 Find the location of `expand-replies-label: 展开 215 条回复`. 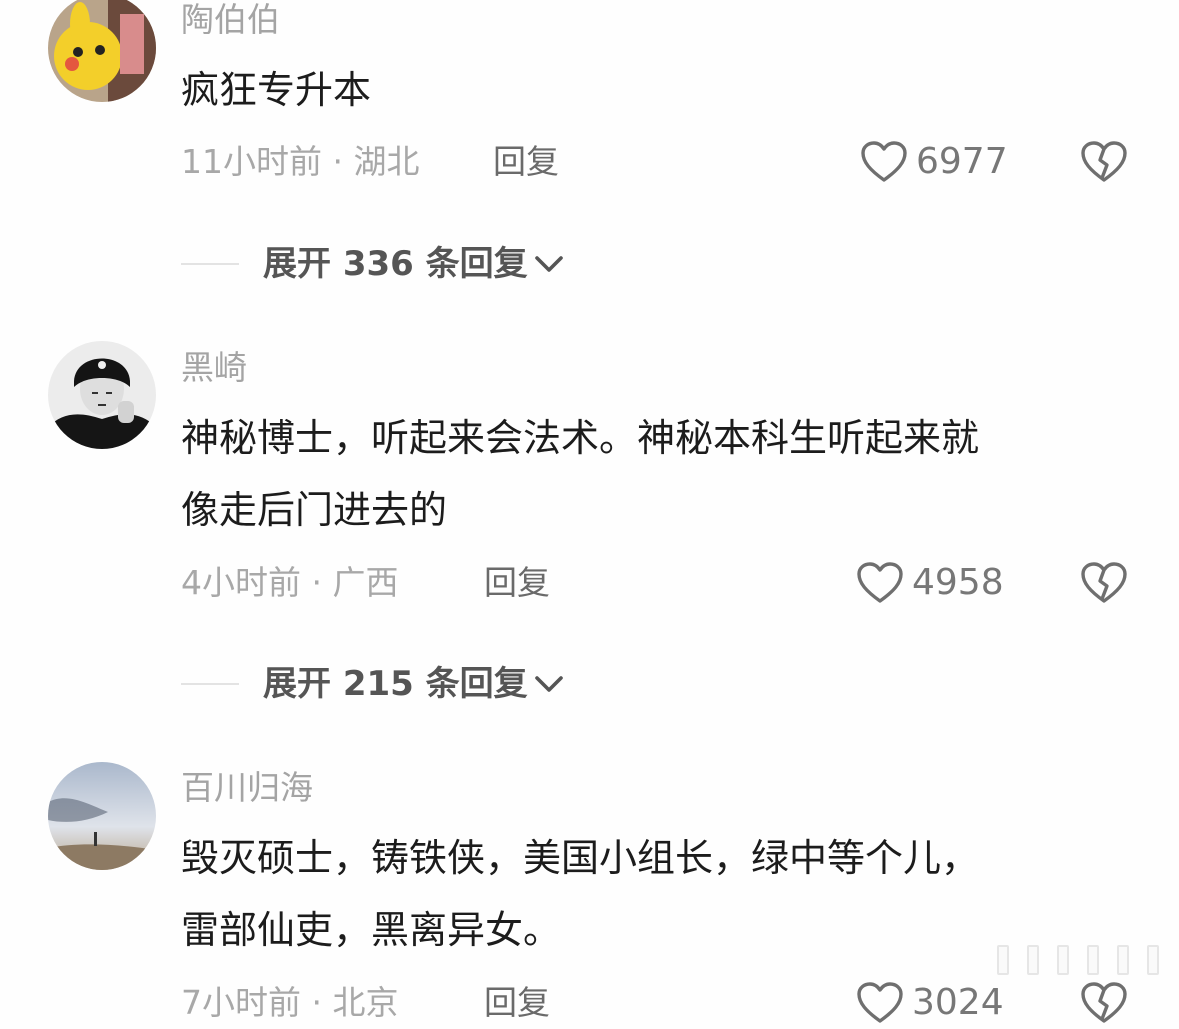

expand-replies-label: 展开 215 条回复 is located at coordinates (395, 684).